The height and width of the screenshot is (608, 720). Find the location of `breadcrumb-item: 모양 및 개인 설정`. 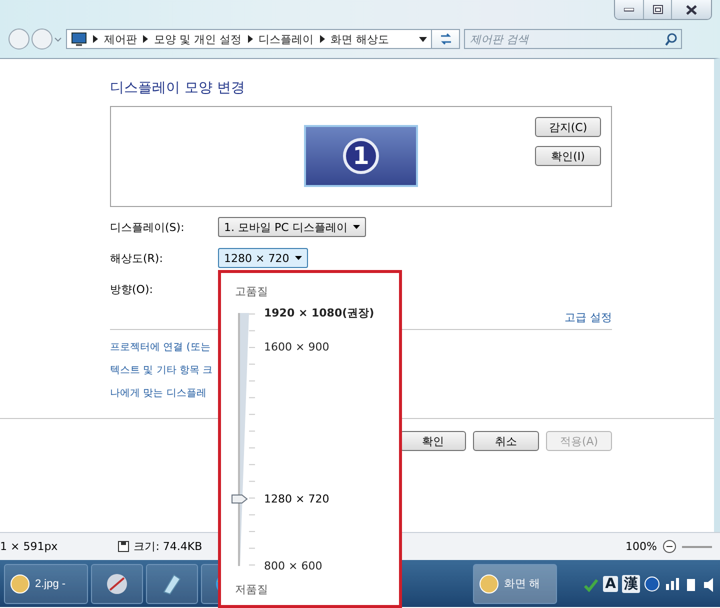

breadcrumb-item: 모양 및 개인 설정 is located at coordinates (198, 39).